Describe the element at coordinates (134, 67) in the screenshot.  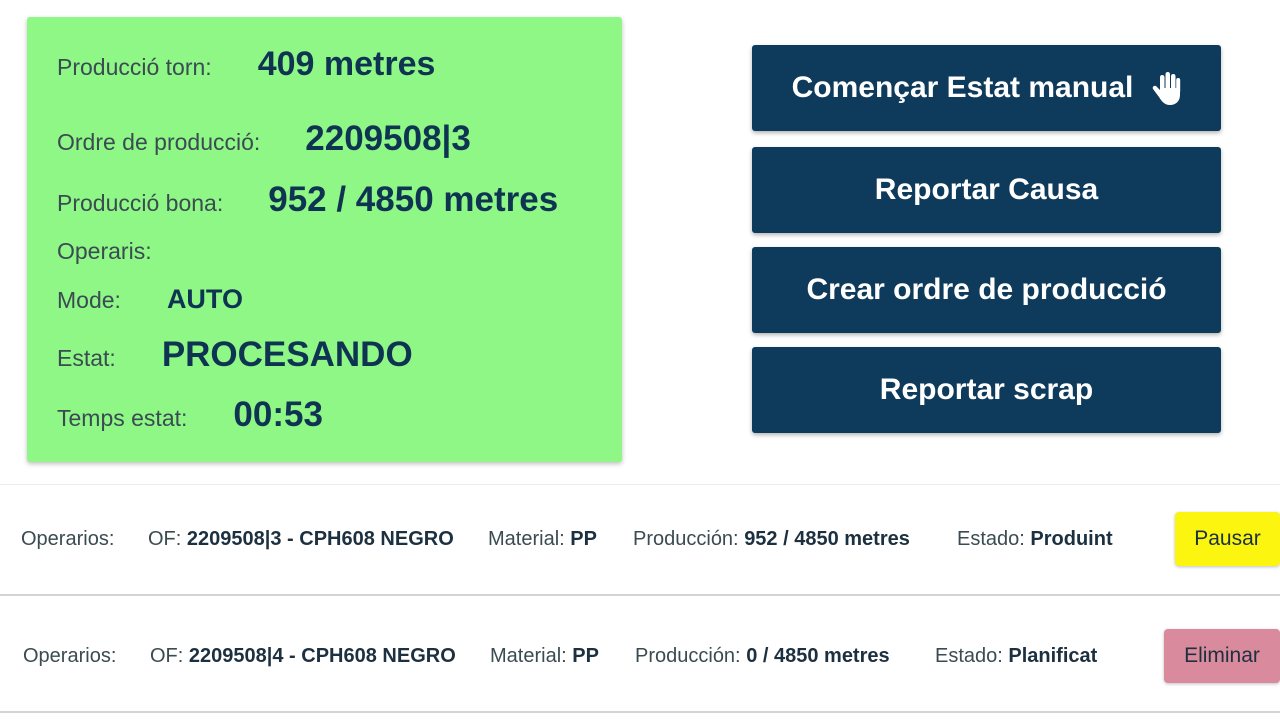
I see `produccio-torn-label: Producció torn:` at that location.